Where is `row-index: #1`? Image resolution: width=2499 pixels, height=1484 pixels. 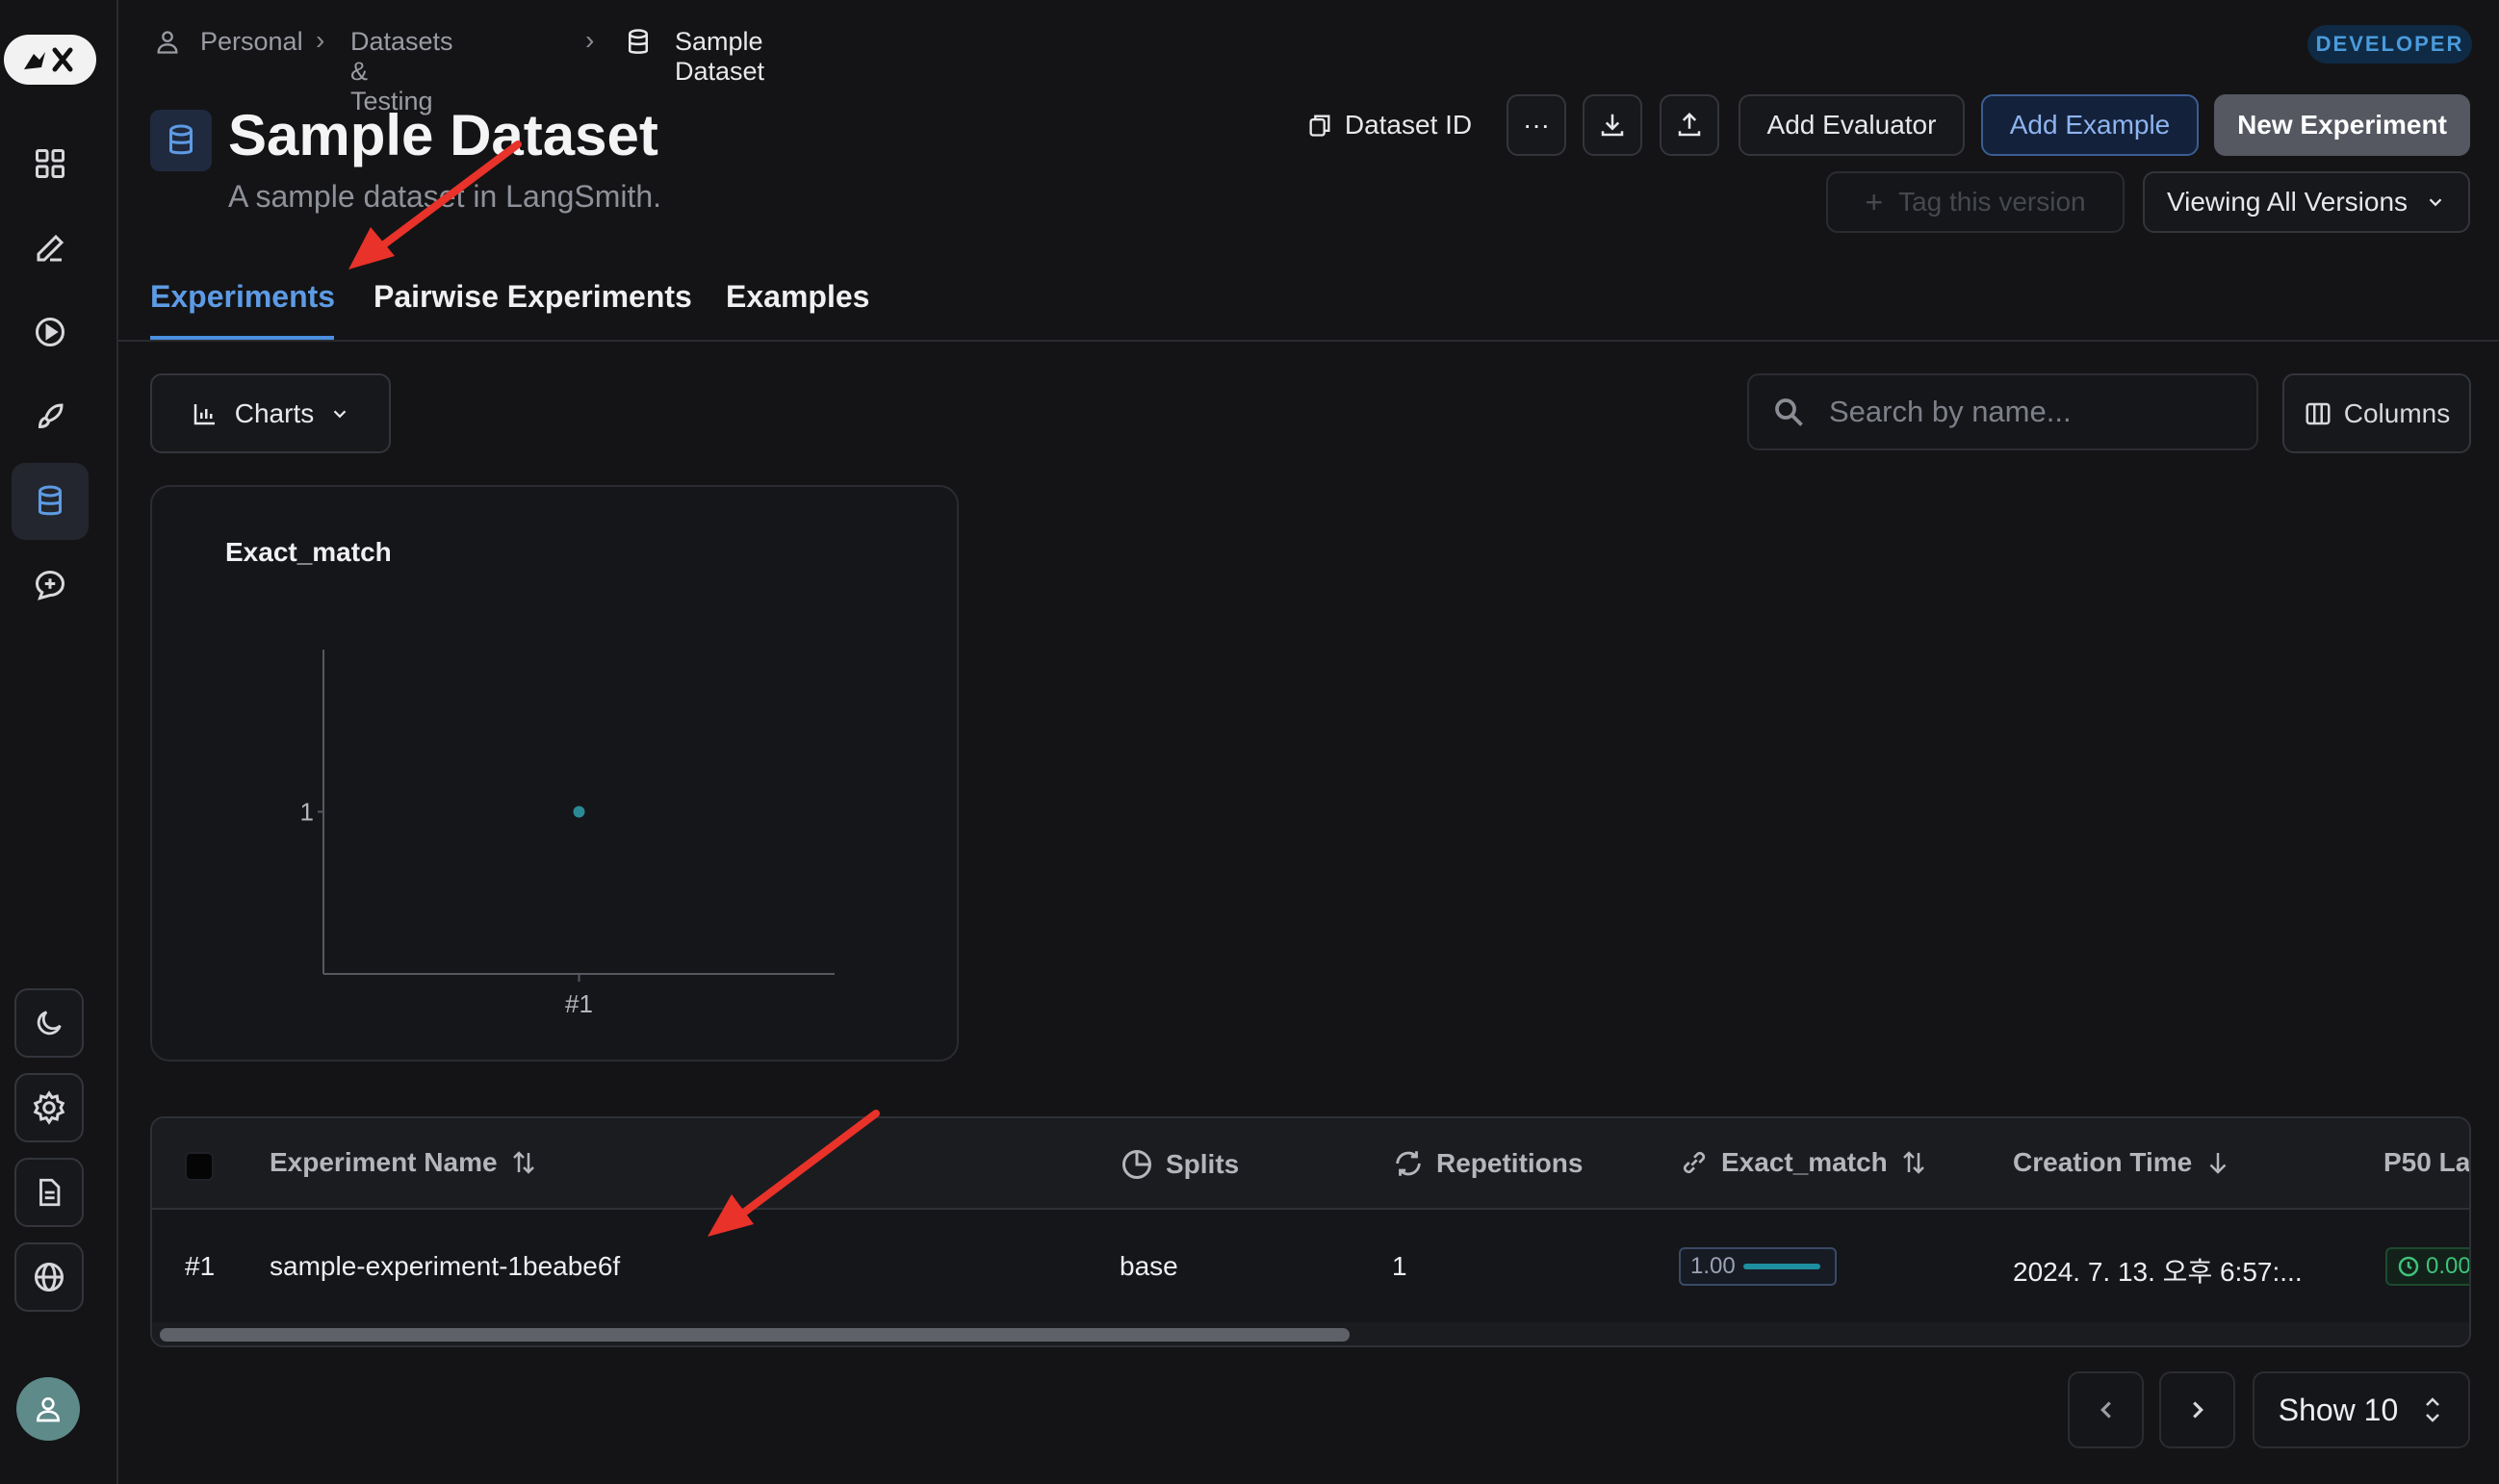
row-index: #1 is located at coordinates (200, 1266).